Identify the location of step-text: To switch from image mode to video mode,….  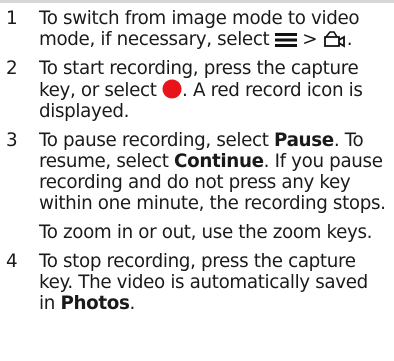
(199, 29).